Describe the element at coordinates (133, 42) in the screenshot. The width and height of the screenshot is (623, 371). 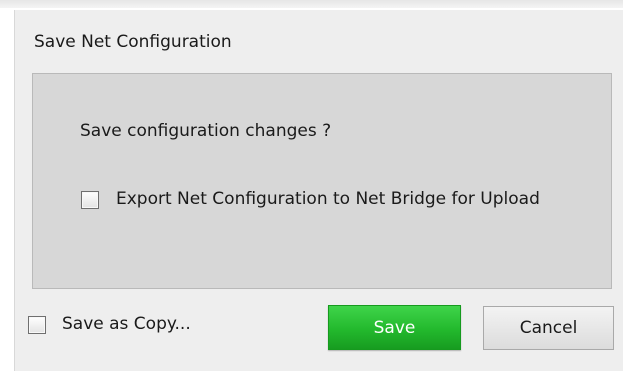
I see `dialog-title: Save Net Configuration` at that location.